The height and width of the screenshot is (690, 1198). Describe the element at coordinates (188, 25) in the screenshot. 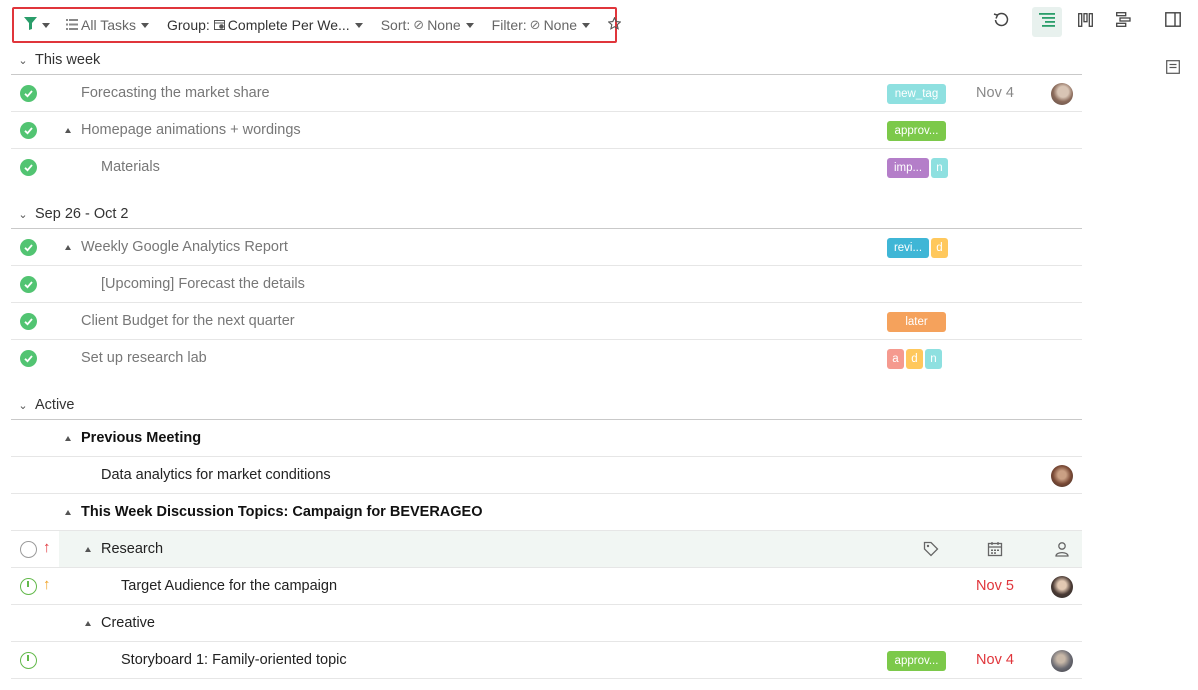

I see `group-label: Group:` at that location.